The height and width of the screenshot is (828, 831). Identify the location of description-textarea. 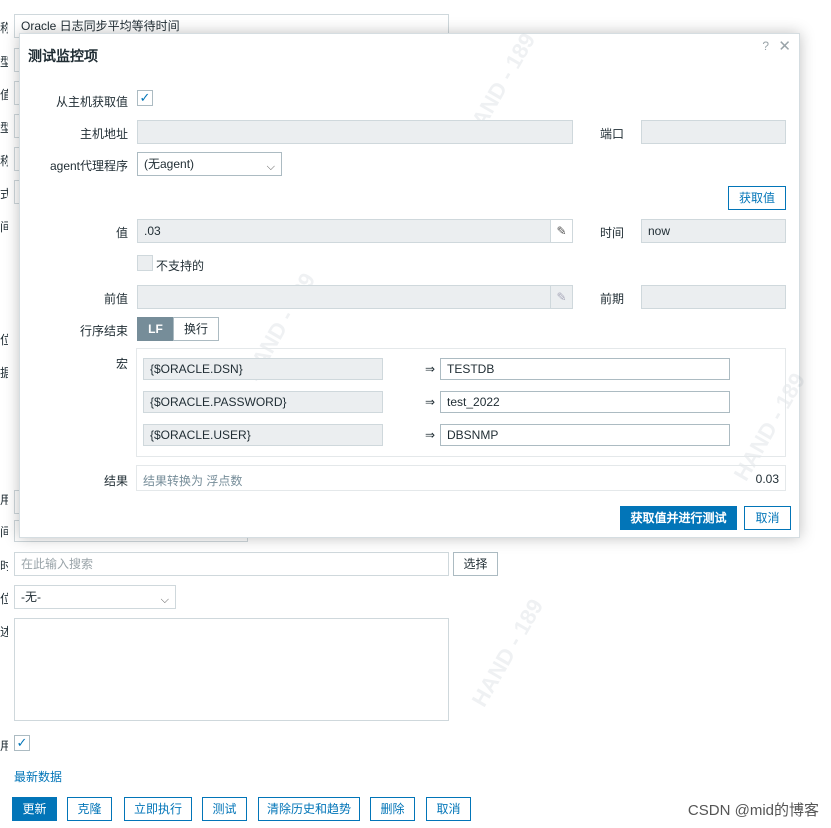
(231, 669).